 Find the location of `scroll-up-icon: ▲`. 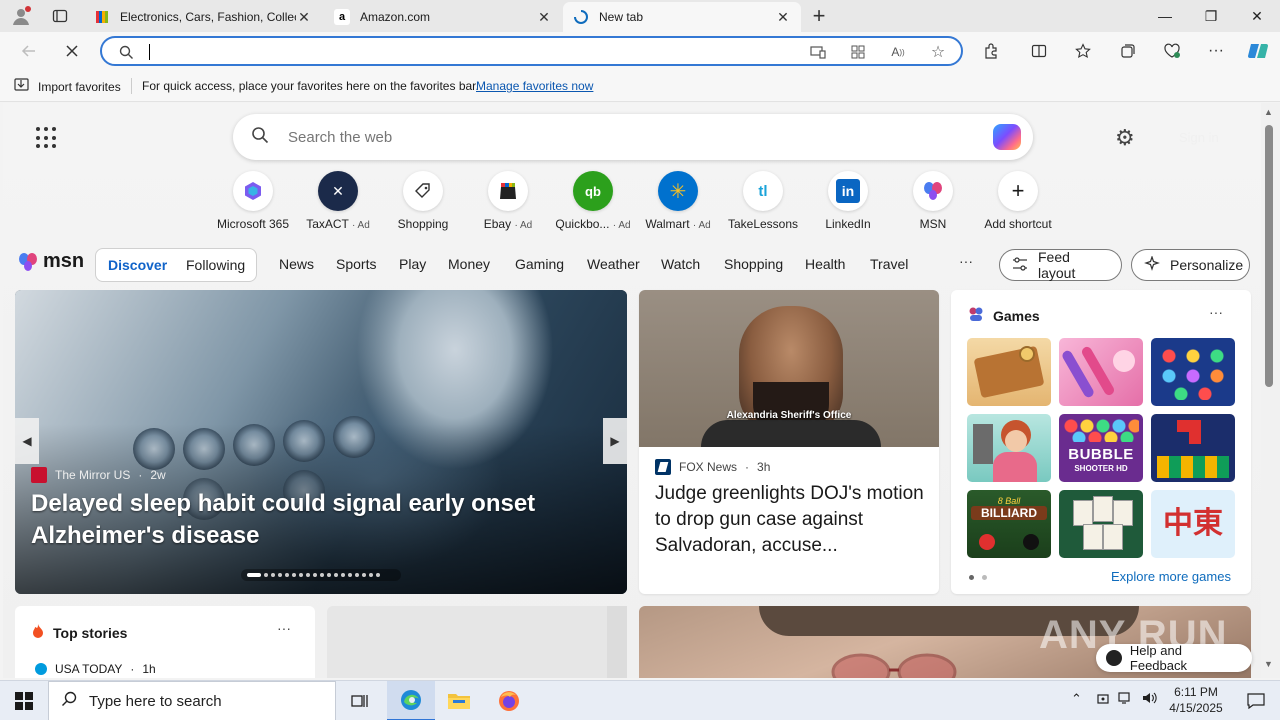

scroll-up-icon: ▲ is located at coordinates (1268, 112).